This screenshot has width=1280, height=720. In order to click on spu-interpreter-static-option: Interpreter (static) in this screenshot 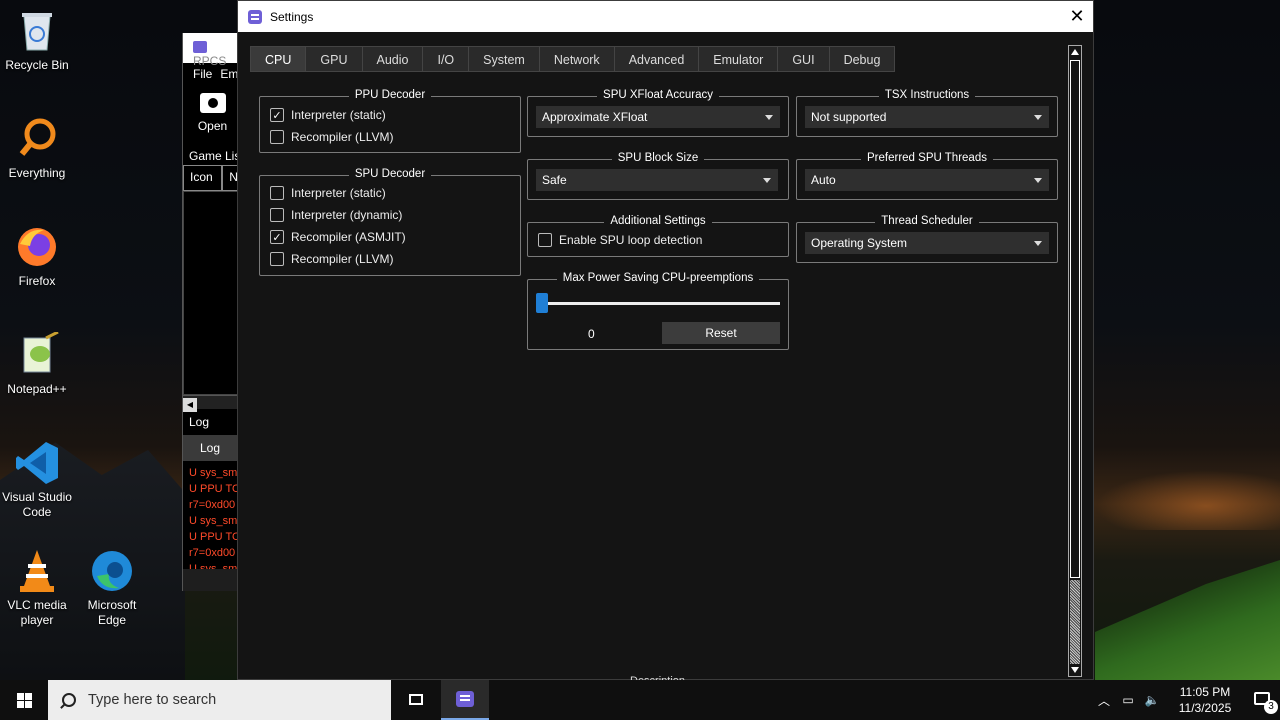, I will do `click(328, 193)`.